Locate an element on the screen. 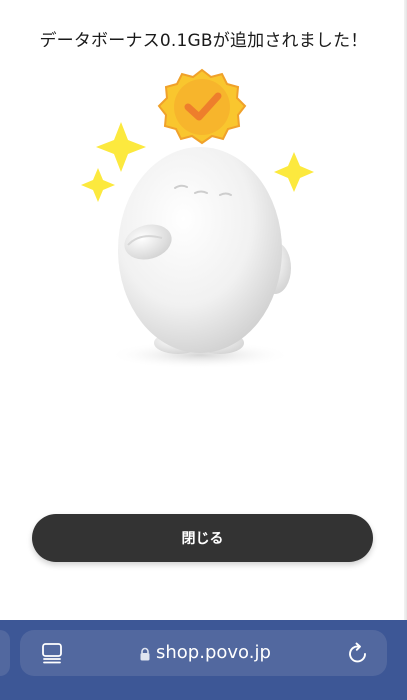 This screenshot has width=407, height=700. bonus-message: データボーナス0.1GBが追加されました！ is located at coordinates (203, 41).